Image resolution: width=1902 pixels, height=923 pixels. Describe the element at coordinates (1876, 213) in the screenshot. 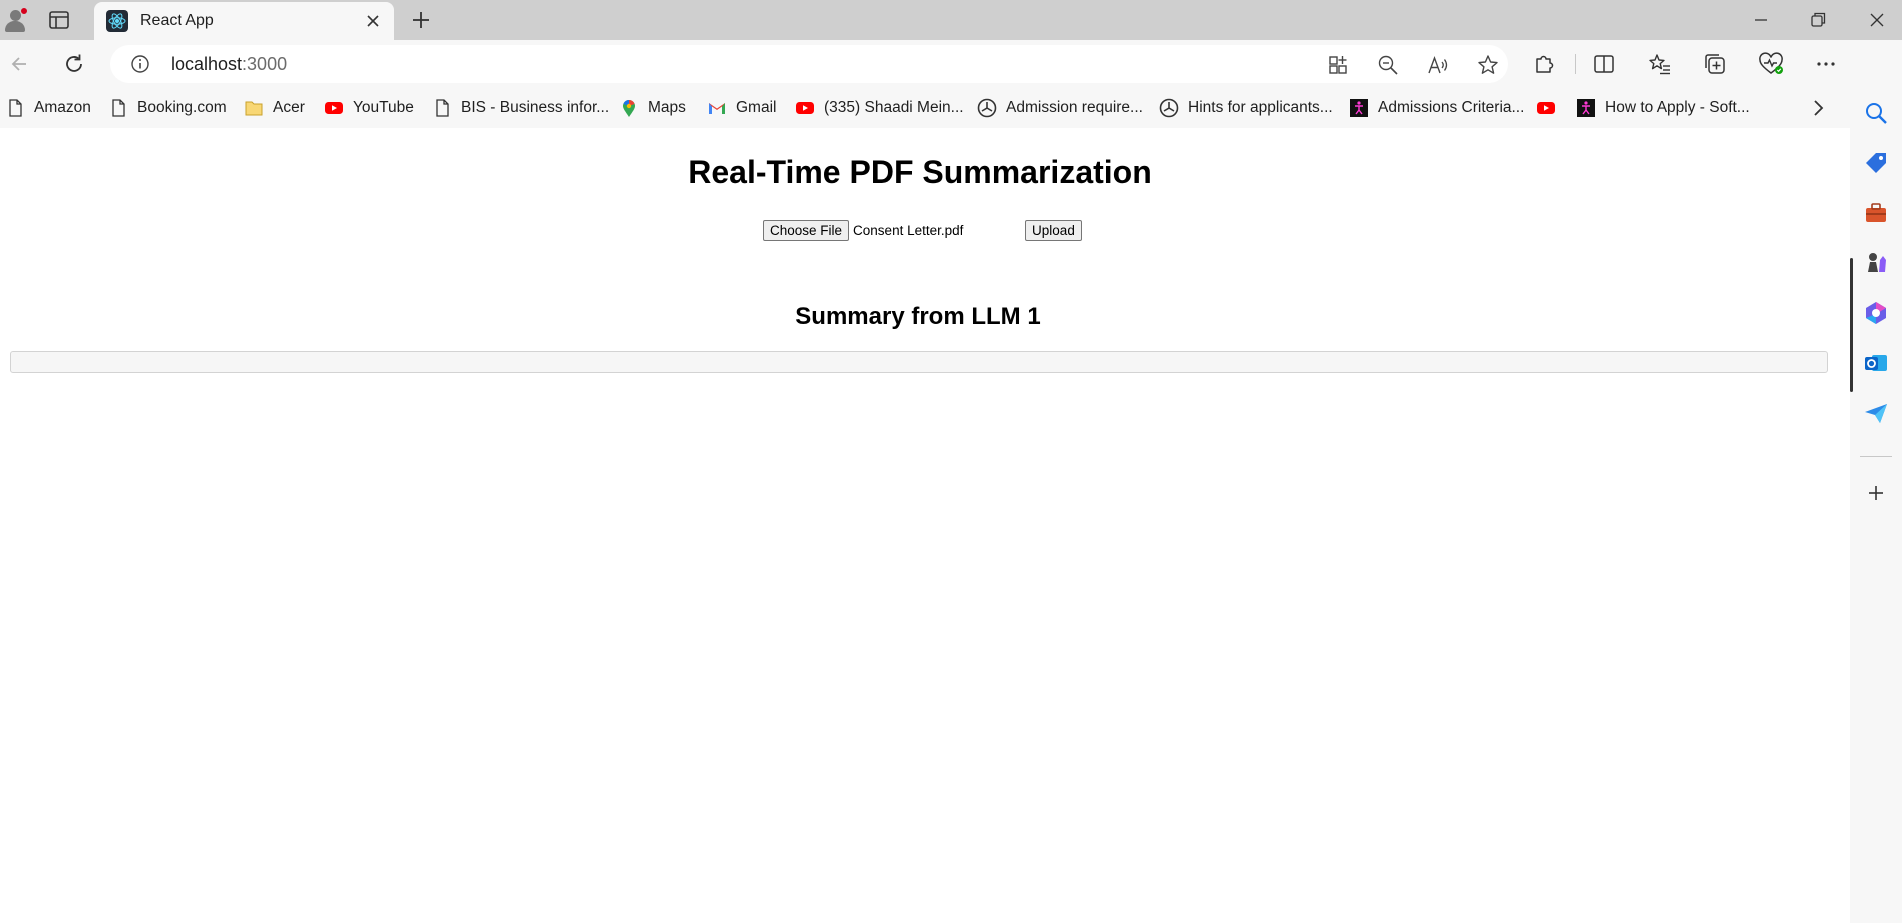

I see `tools-briefcase-icon` at that location.